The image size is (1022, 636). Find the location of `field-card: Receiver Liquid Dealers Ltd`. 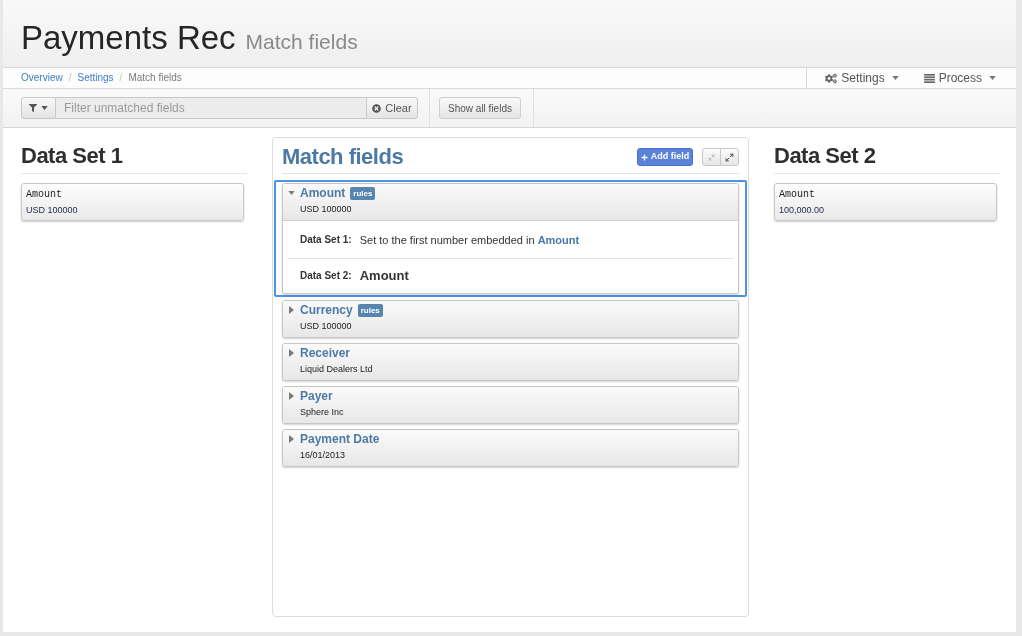

field-card: Receiver Liquid Dealers Ltd is located at coordinates (510, 362).